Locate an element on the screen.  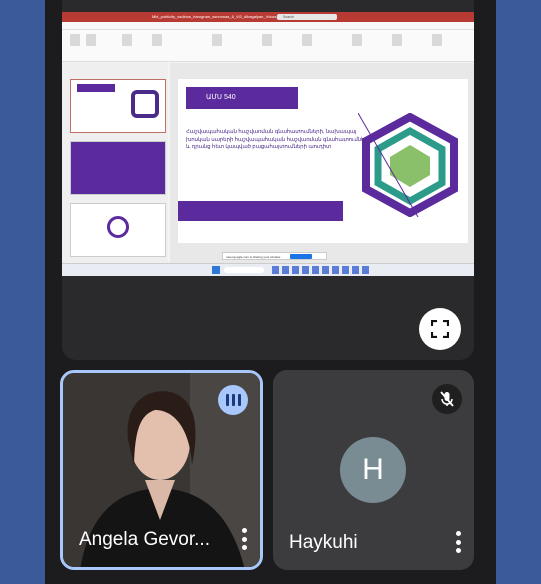
avatar: H is located at coordinates (373, 470).